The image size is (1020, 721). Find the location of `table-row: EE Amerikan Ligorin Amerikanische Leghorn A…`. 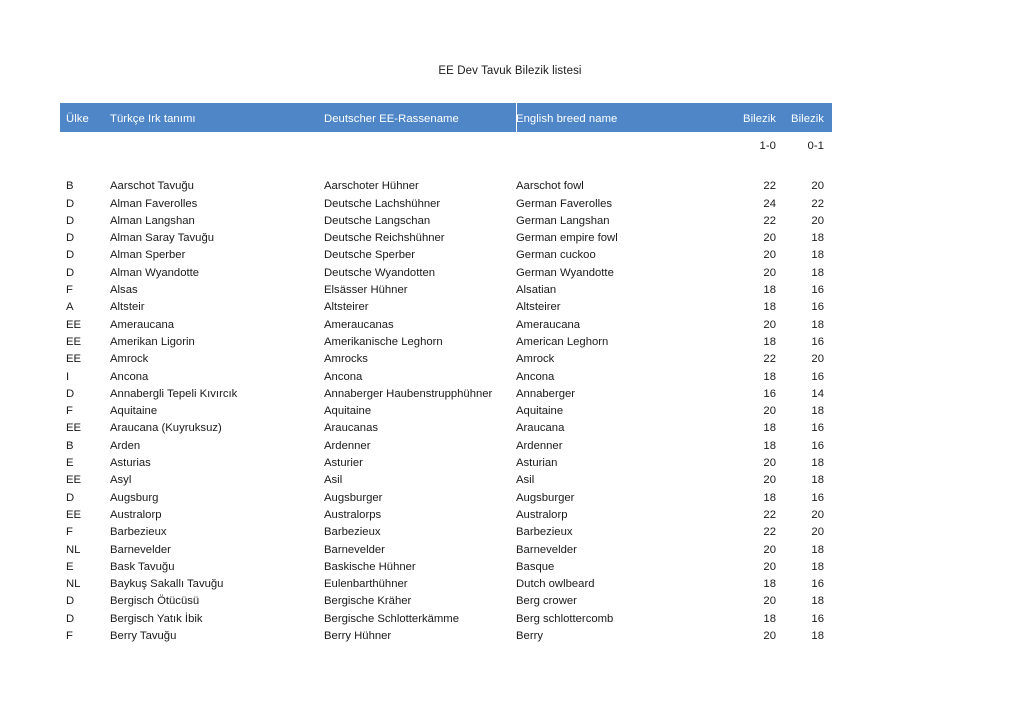

table-row: EE Amerikan Ligorin Amerikanische Leghorn A… is located at coordinates (446, 342).